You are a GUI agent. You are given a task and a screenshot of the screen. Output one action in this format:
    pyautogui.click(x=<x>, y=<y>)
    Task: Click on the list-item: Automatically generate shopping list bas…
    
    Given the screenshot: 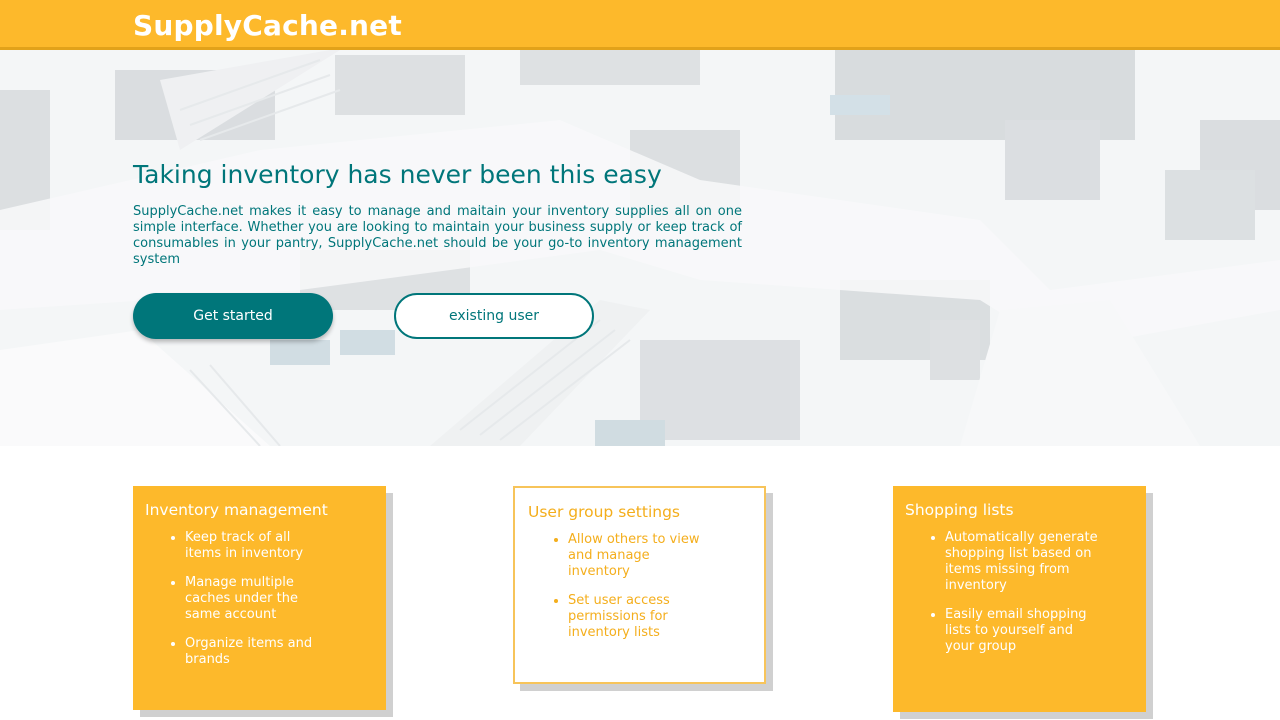 What is the action you would take?
    pyautogui.click(x=1022, y=562)
    